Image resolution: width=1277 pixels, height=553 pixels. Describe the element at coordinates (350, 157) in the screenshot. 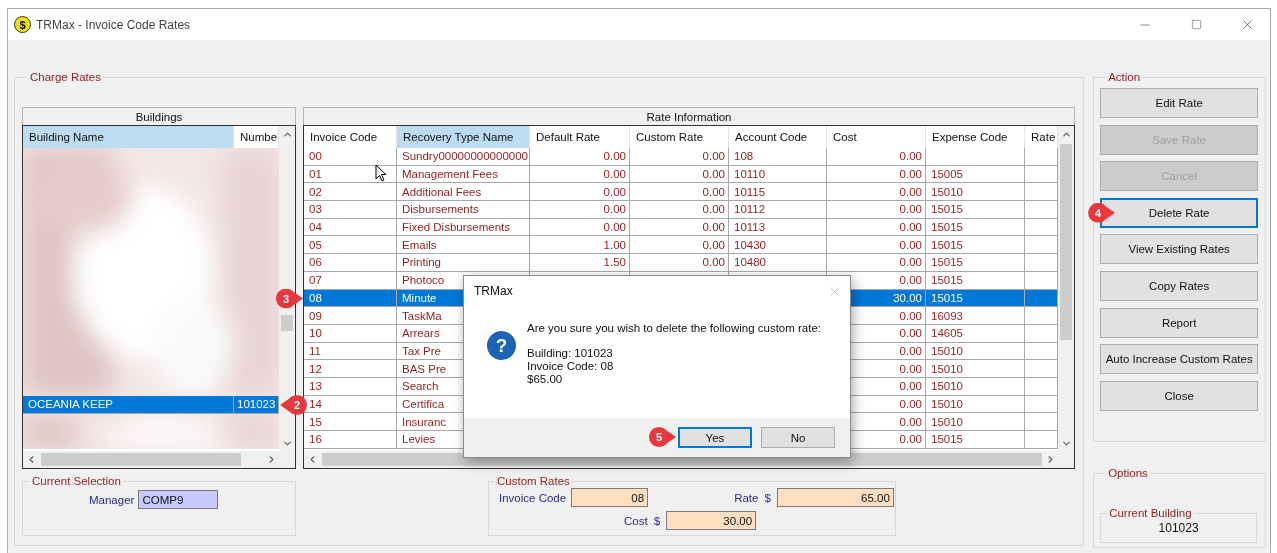

I see `table-cell: 00` at that location.